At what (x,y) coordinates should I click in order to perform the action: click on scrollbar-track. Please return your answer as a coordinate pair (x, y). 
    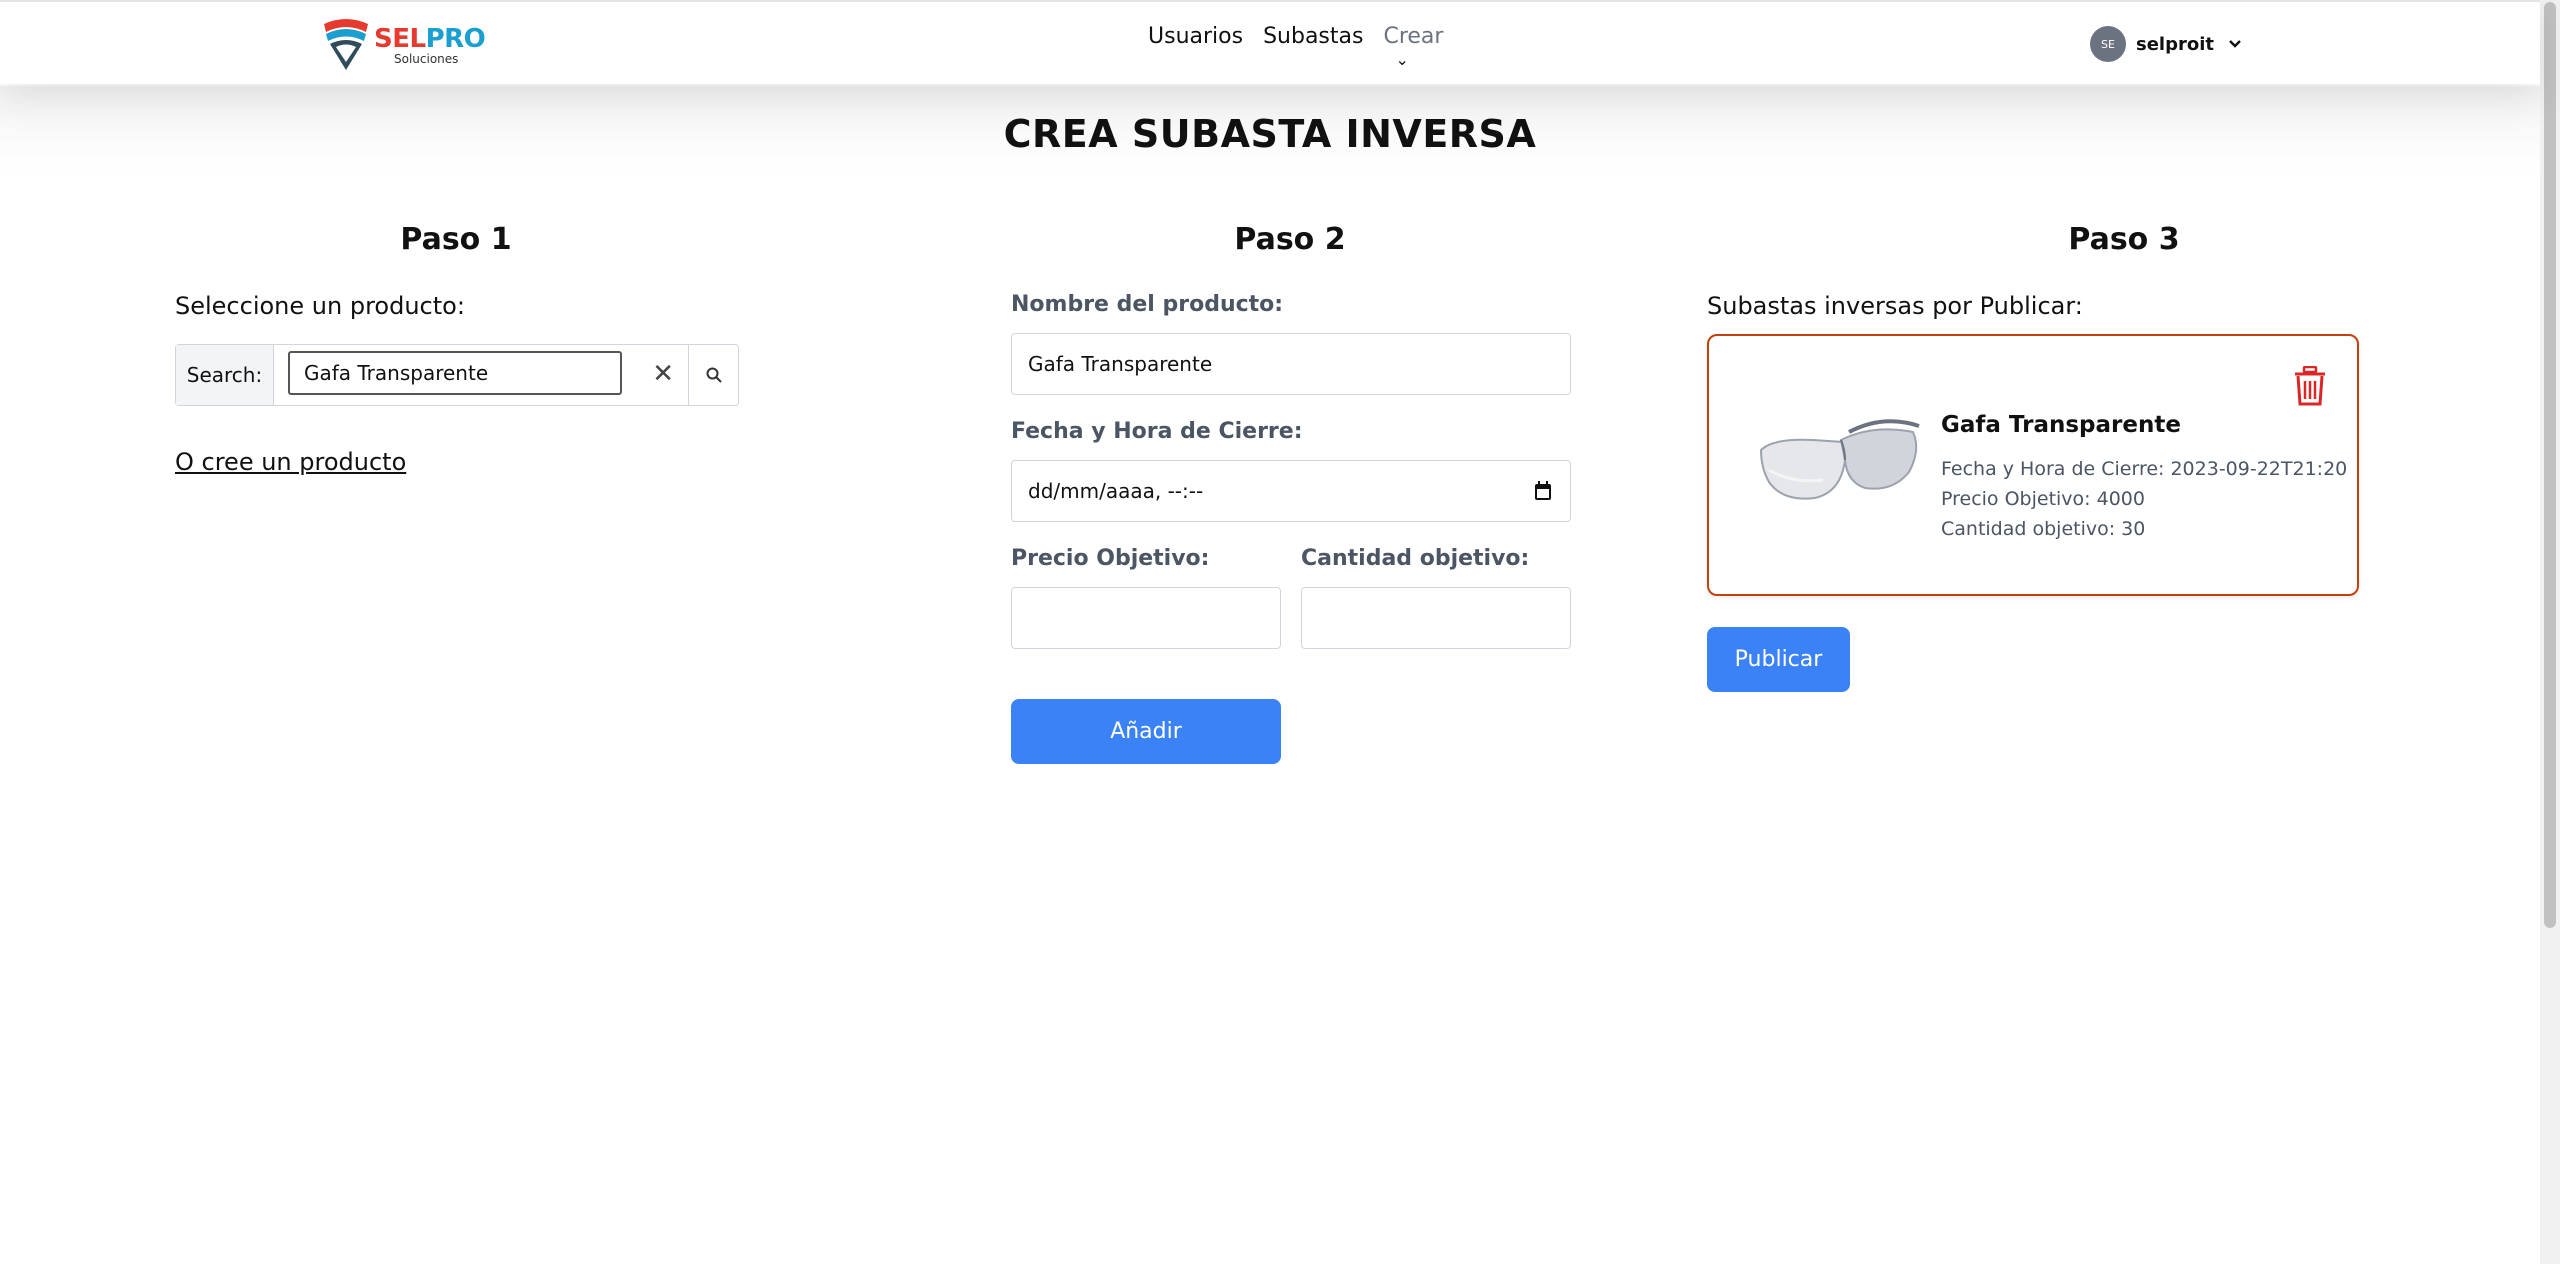
    Looking at the image, I should click on (2550, 632).